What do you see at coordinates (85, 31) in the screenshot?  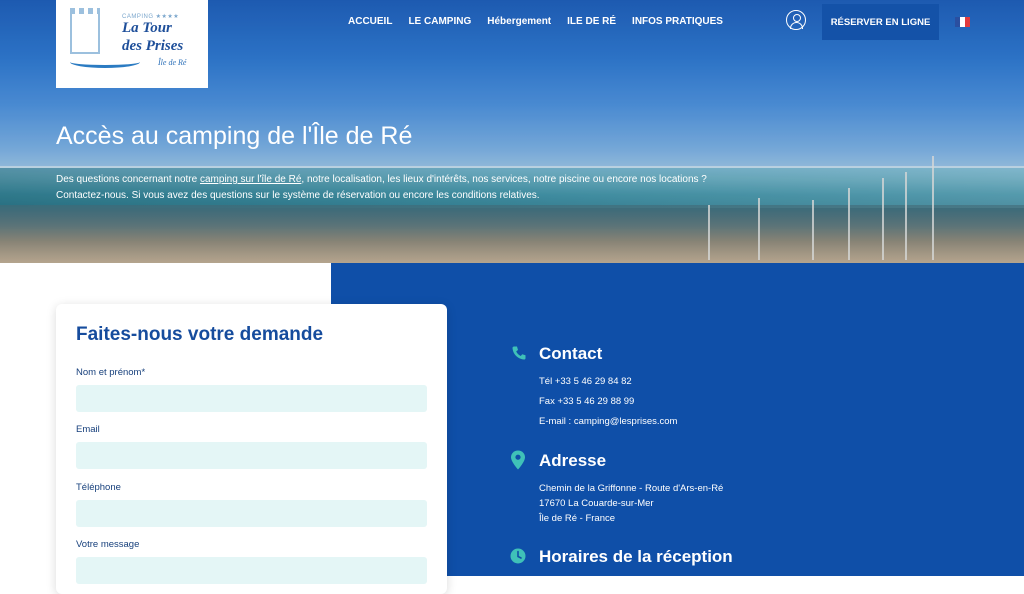 I see `tower-icon` at bounding box center [85, 31].